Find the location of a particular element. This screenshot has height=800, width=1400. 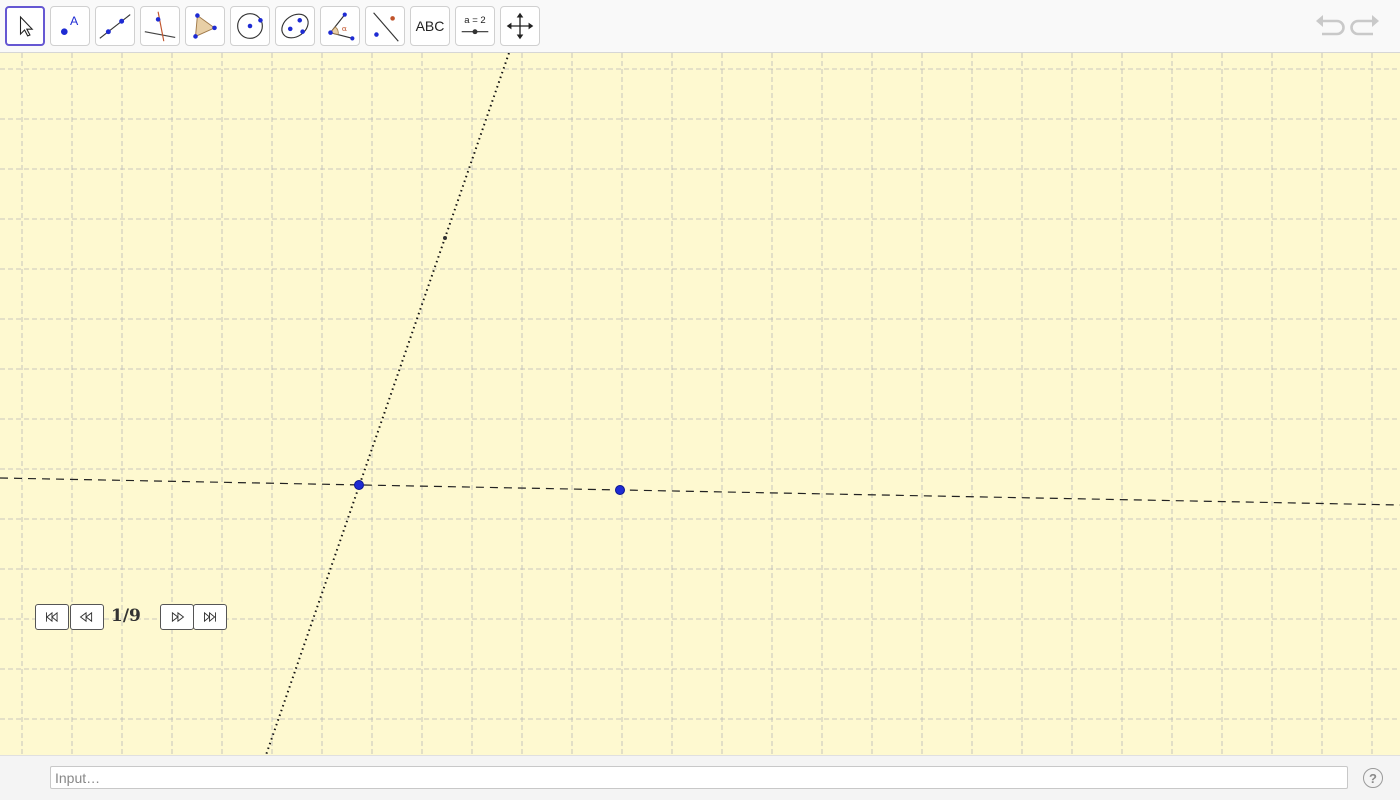

angle-tool-button: α is located at coordinates (340, 26).